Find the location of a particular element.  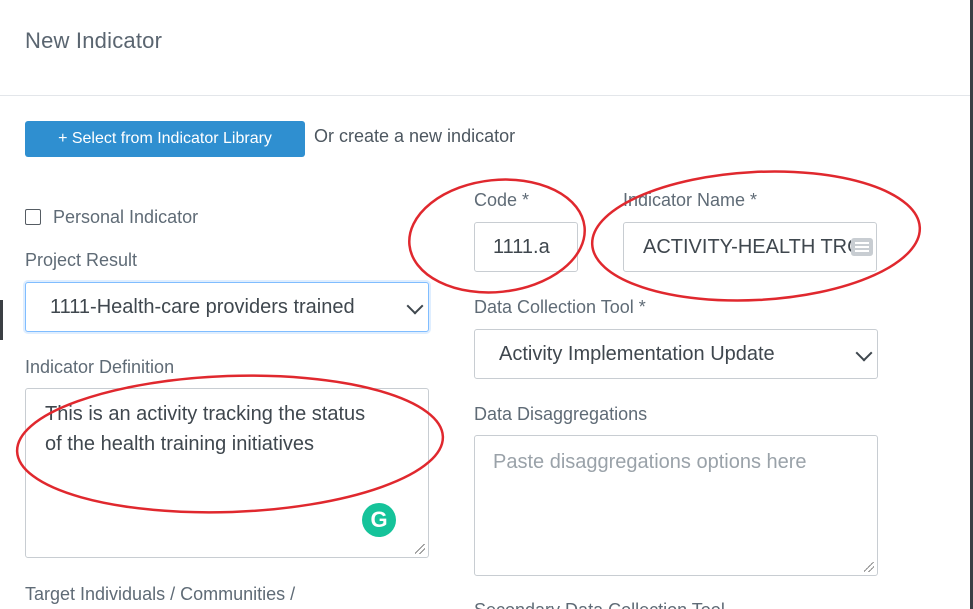

personal-indicator-row: Personal Indicator is located at coordinates (111, 217).